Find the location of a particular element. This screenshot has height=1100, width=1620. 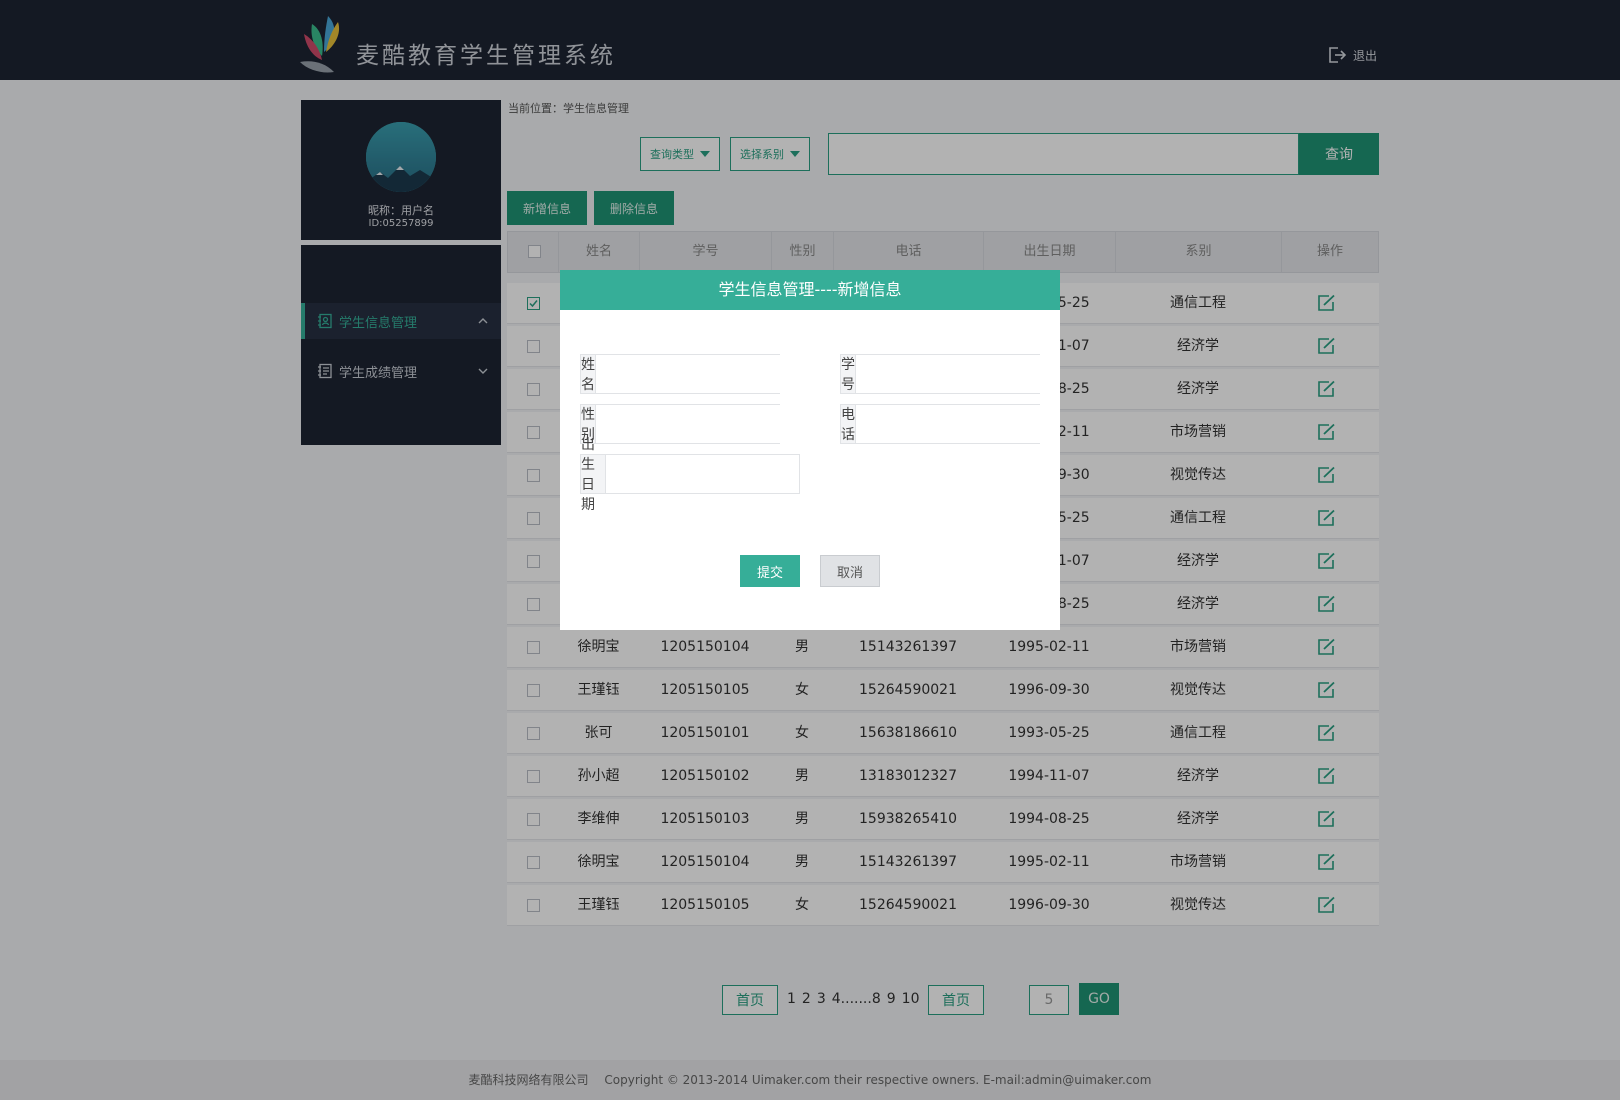

birth-date-field: 出生日期 is located at coordinates (690, 475).